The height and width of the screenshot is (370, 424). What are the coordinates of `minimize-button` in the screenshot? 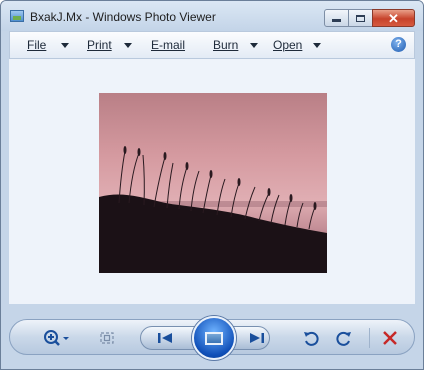 It's located at (336, 18).